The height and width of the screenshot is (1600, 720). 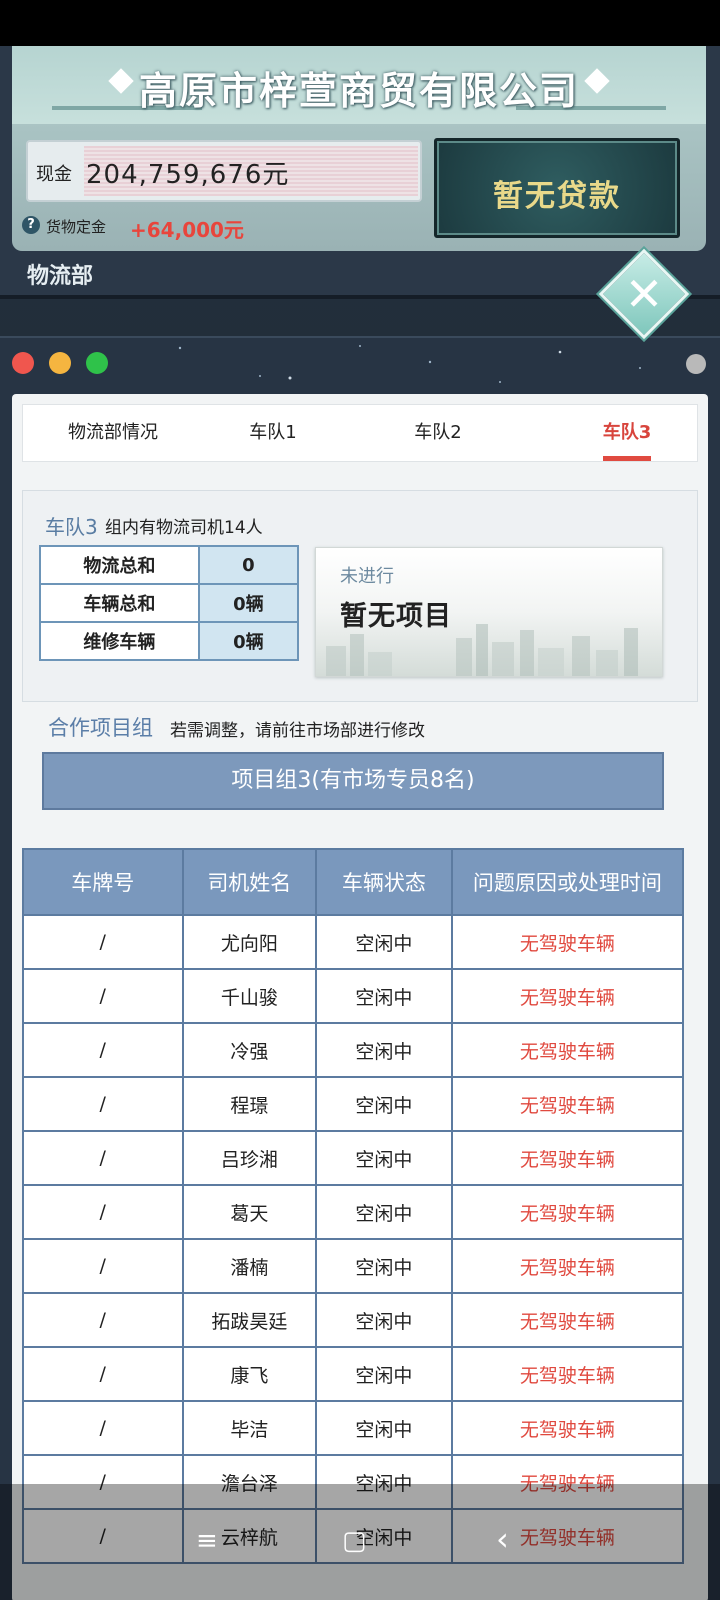 I want to click on deposit-label: 货物定金, so click(x=76, y=227).